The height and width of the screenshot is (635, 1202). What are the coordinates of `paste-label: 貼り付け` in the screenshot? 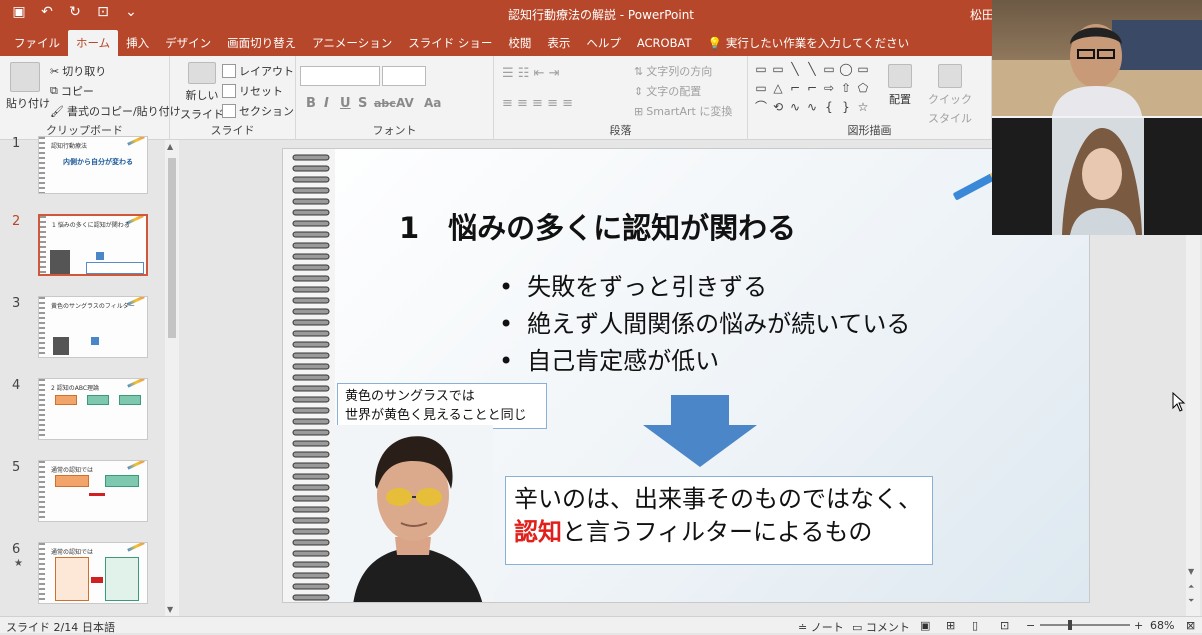 It's located at (28, 103).